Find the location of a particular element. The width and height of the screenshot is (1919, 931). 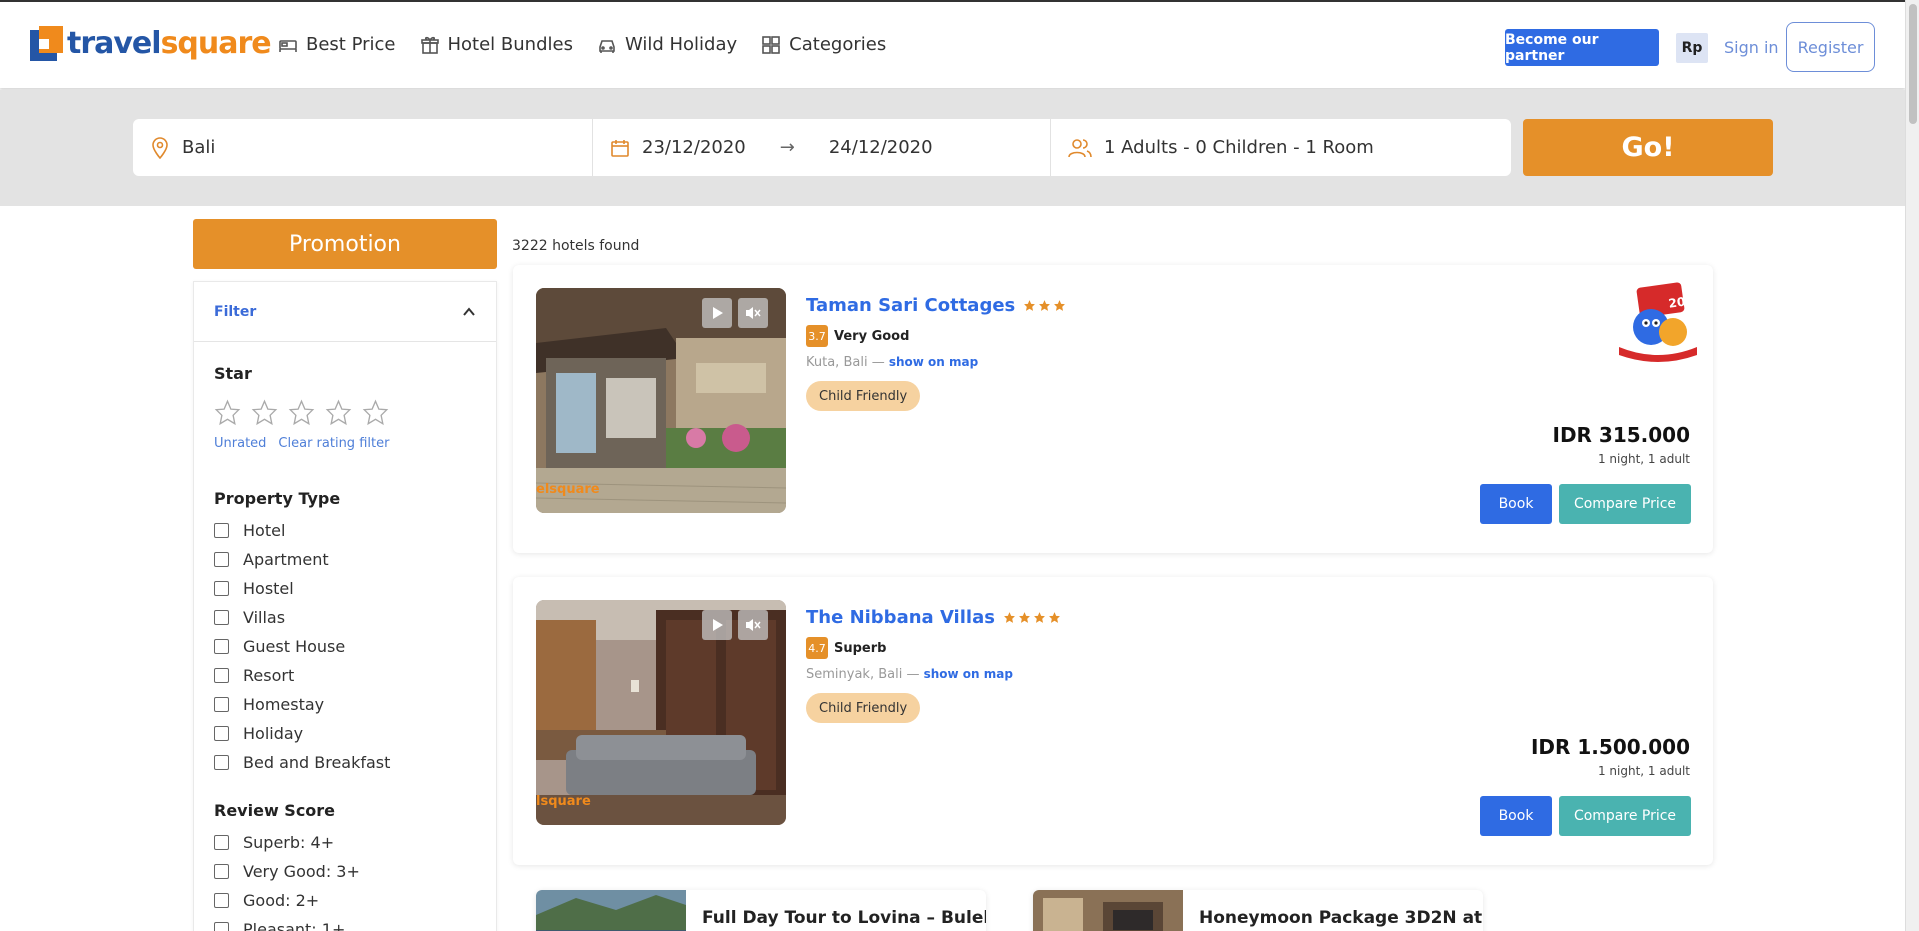

users-icon is located at coordinates (1080, 147).